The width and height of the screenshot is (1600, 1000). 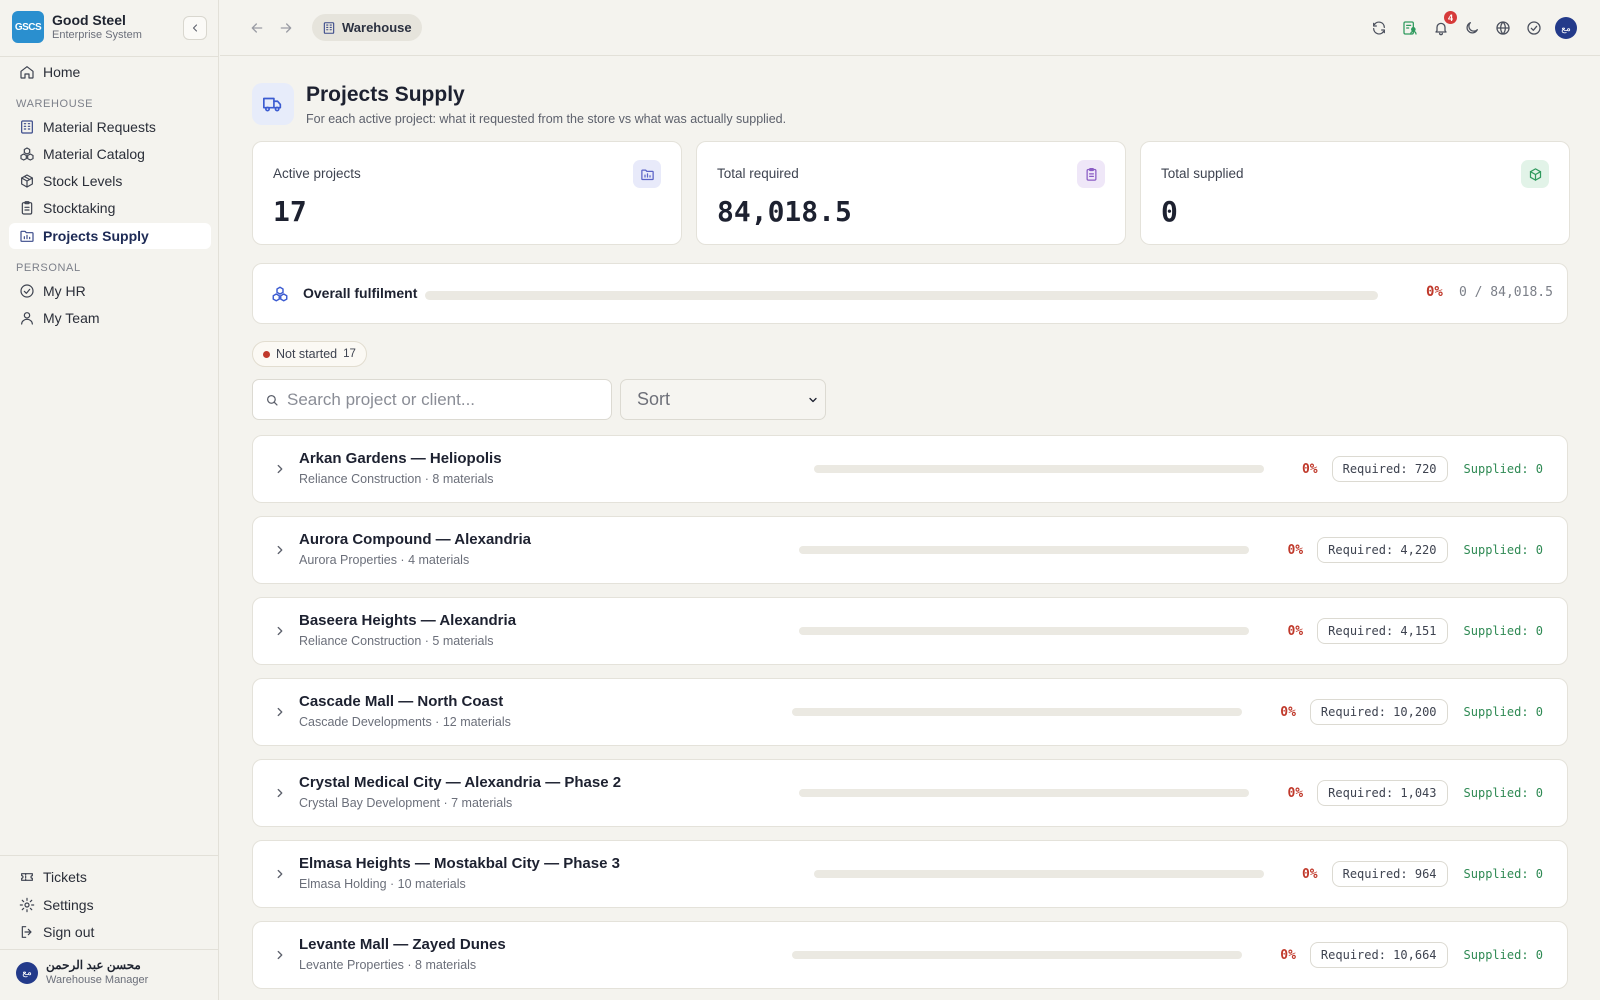 What do you see at coordinates (402, 944) in the screenshot?
I see `project-name: Levante Mall — Zayed Dunes` at bounding box center [402, 944].